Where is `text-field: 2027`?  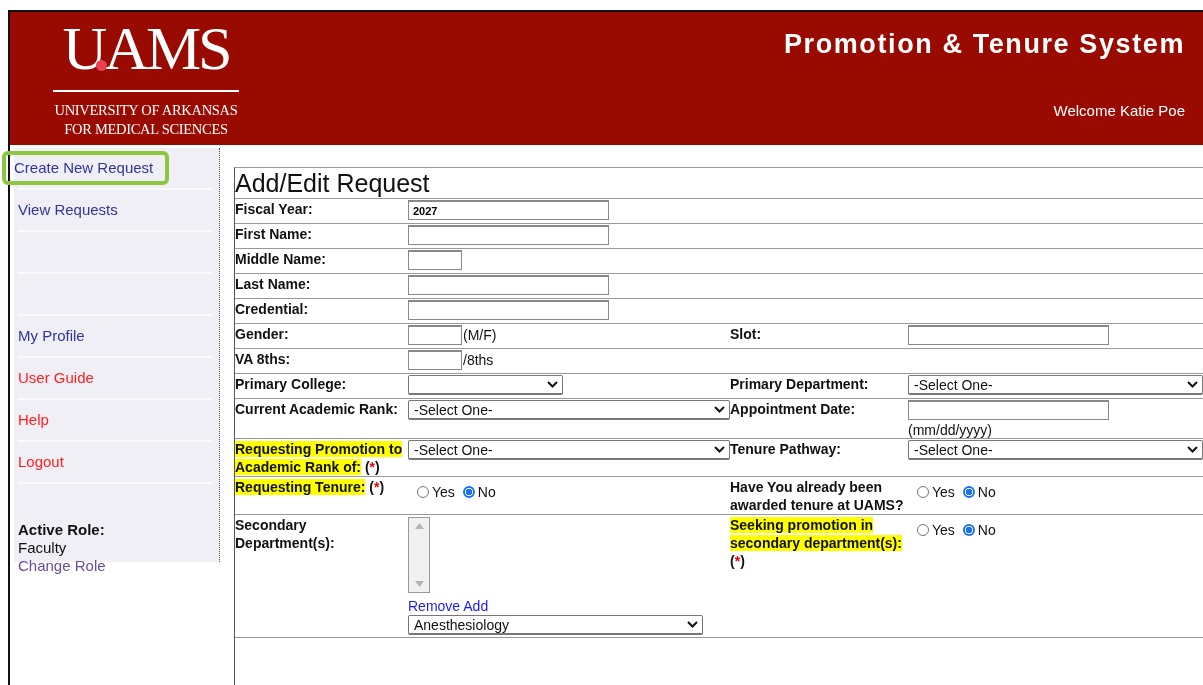
text-field: 2027 is located at coordinates (508, 210).